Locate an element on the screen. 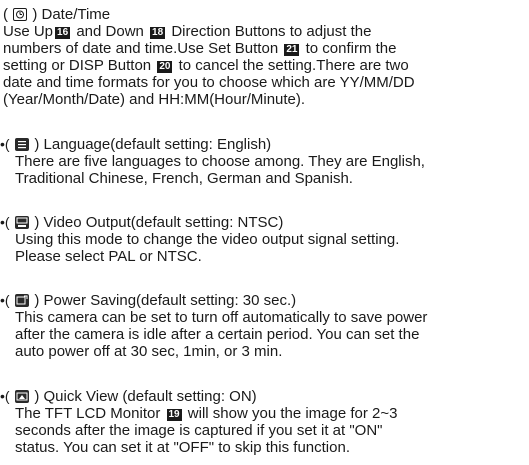 The image size is (529, 465). quick-view-icon is located at coordinates (22, 396).